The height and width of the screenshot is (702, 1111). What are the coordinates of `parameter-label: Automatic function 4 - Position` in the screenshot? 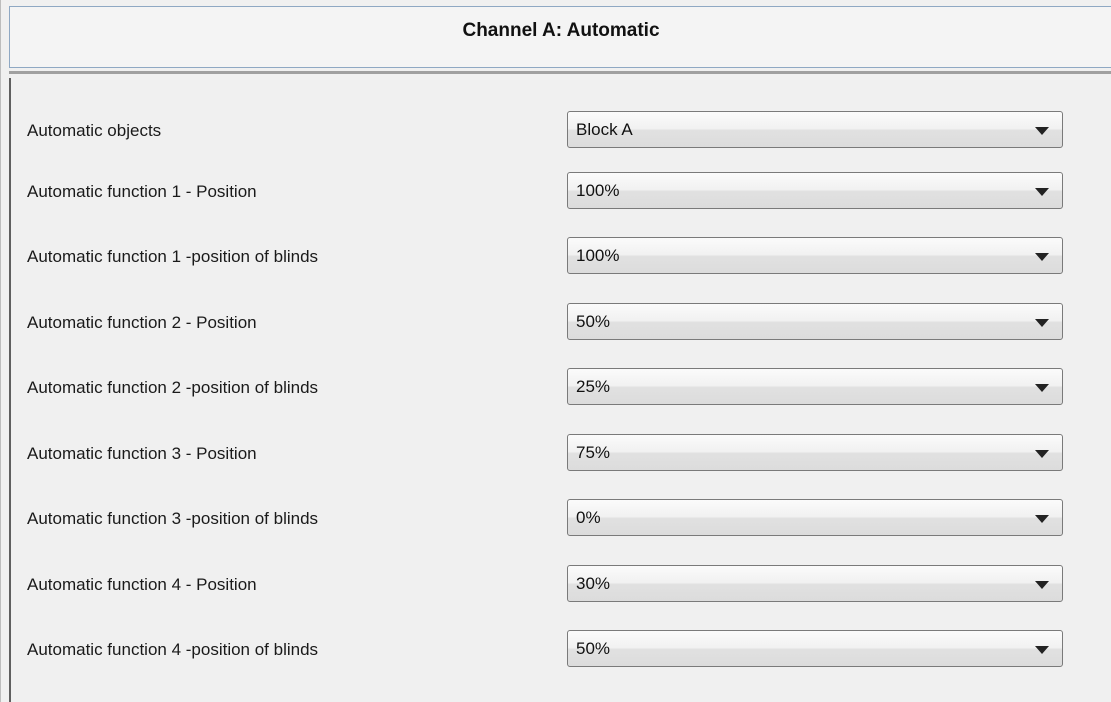 It's located at (142, 584).